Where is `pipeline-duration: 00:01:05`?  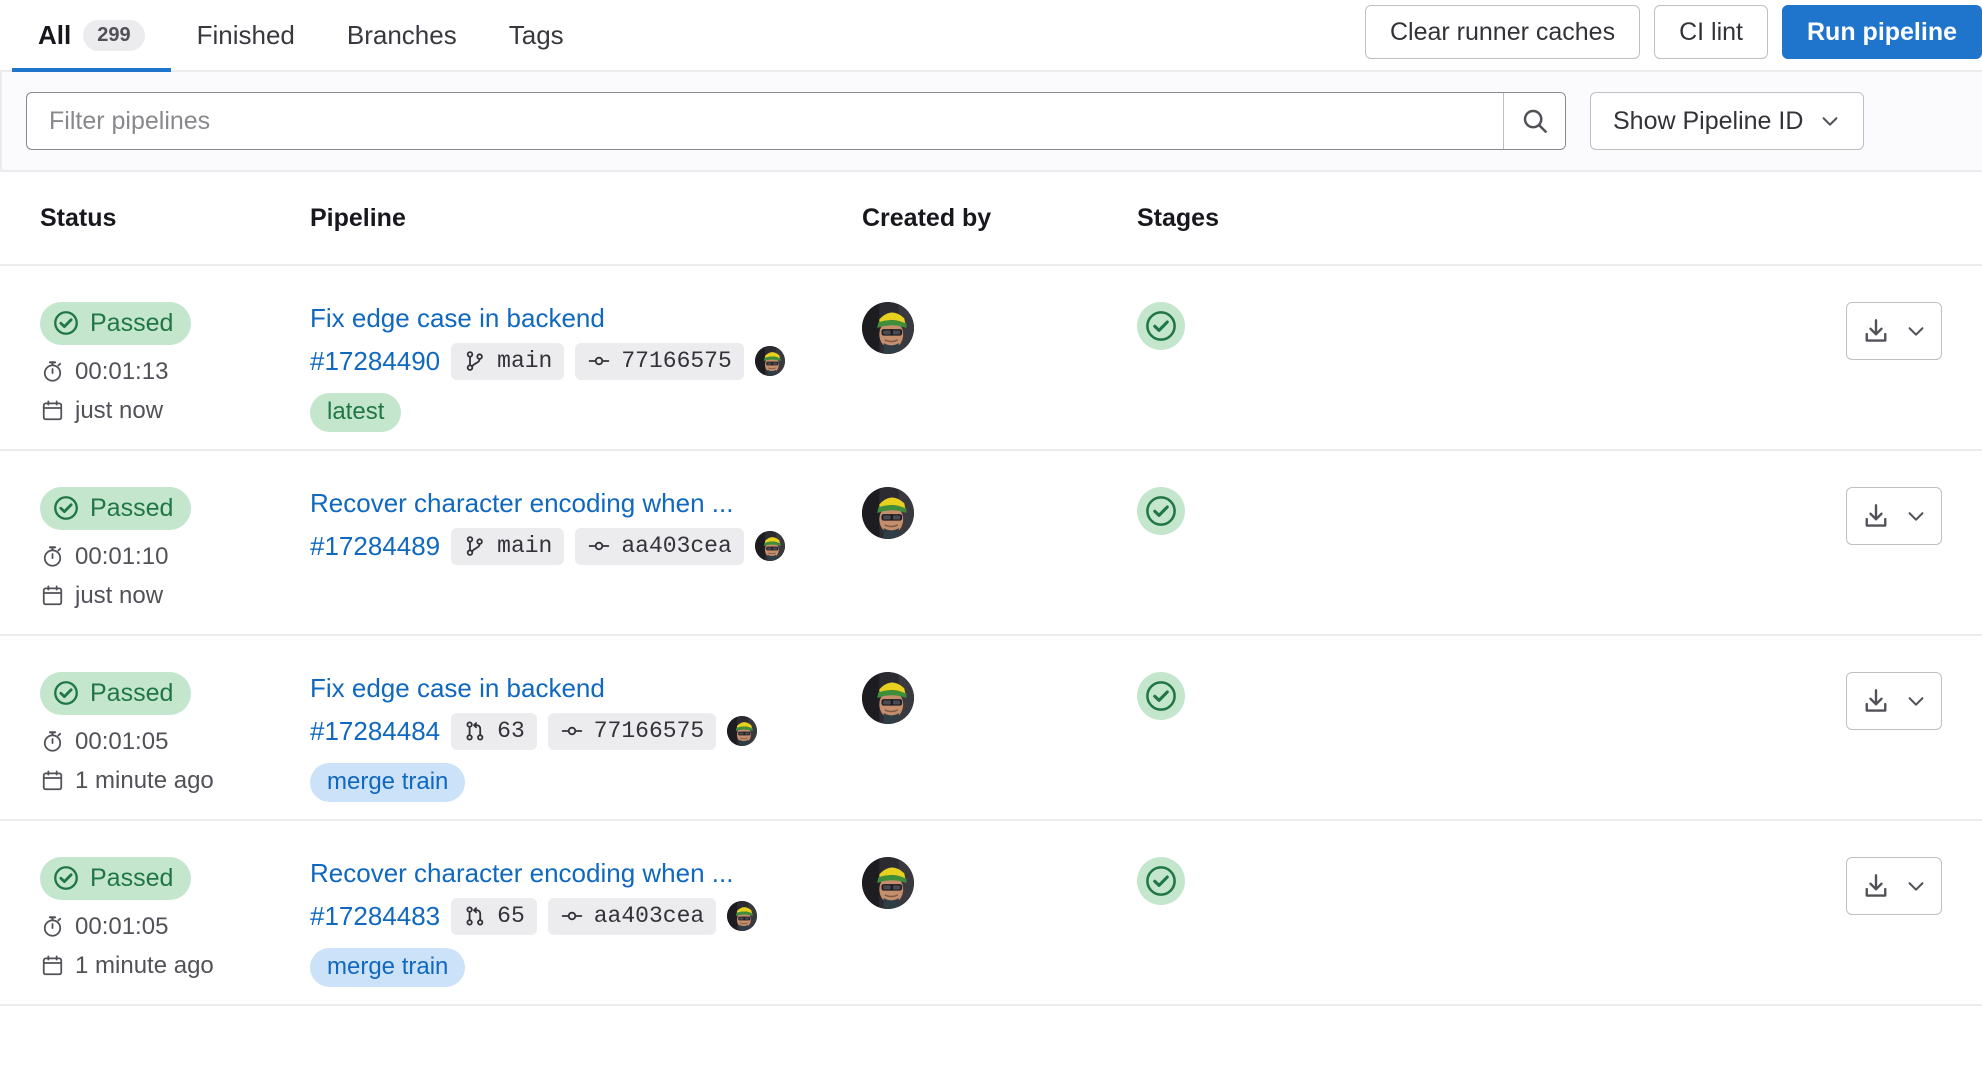 pipeline-duration: 00:01:05 is located at coordinates (104, 741).